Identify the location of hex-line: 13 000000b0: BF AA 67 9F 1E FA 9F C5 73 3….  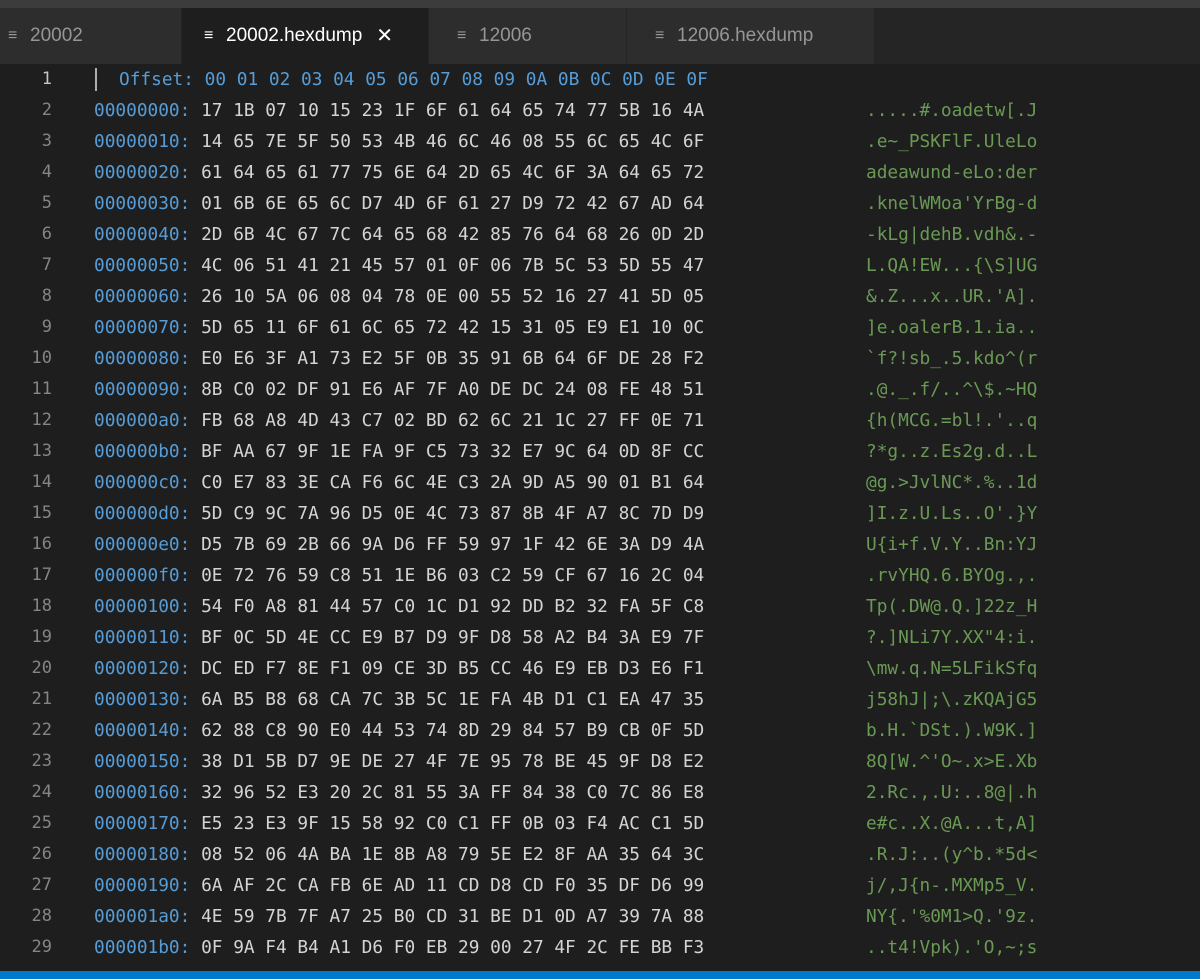
(600, 451).